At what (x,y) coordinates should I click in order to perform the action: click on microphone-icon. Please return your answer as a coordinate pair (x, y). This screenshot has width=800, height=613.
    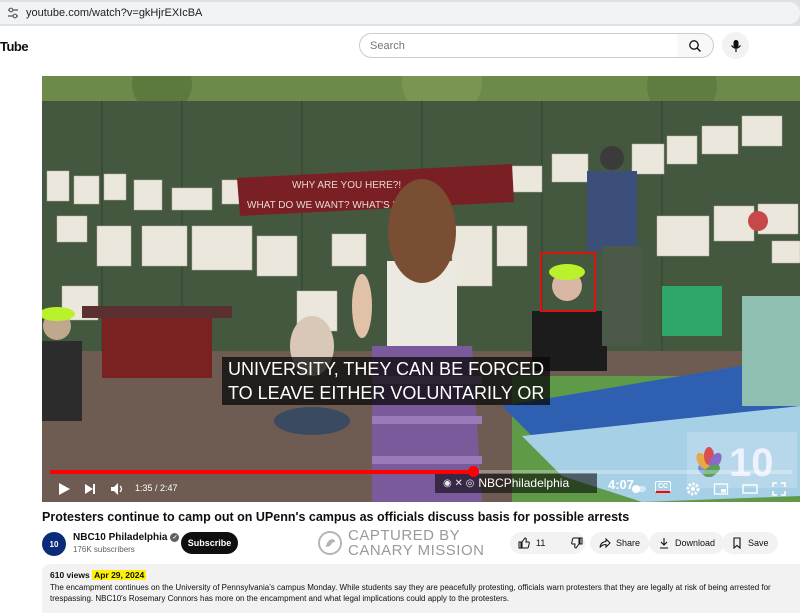
    Looking at the image, I should click on (735, 45).